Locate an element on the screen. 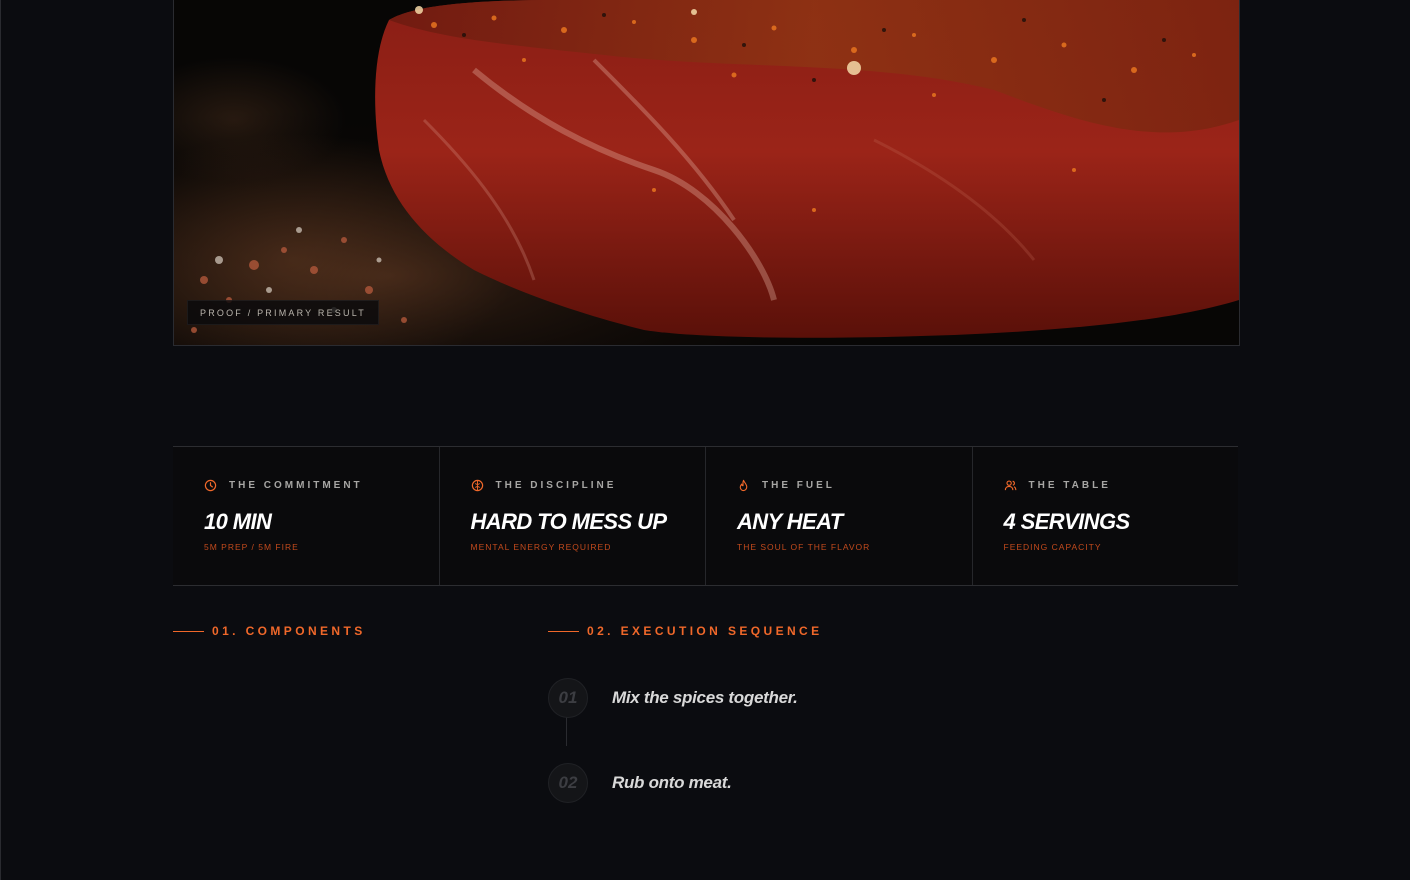 This screenshot has height=880, width=1410. stat-value: ANY HEAT is located at coordinates (790, 521).